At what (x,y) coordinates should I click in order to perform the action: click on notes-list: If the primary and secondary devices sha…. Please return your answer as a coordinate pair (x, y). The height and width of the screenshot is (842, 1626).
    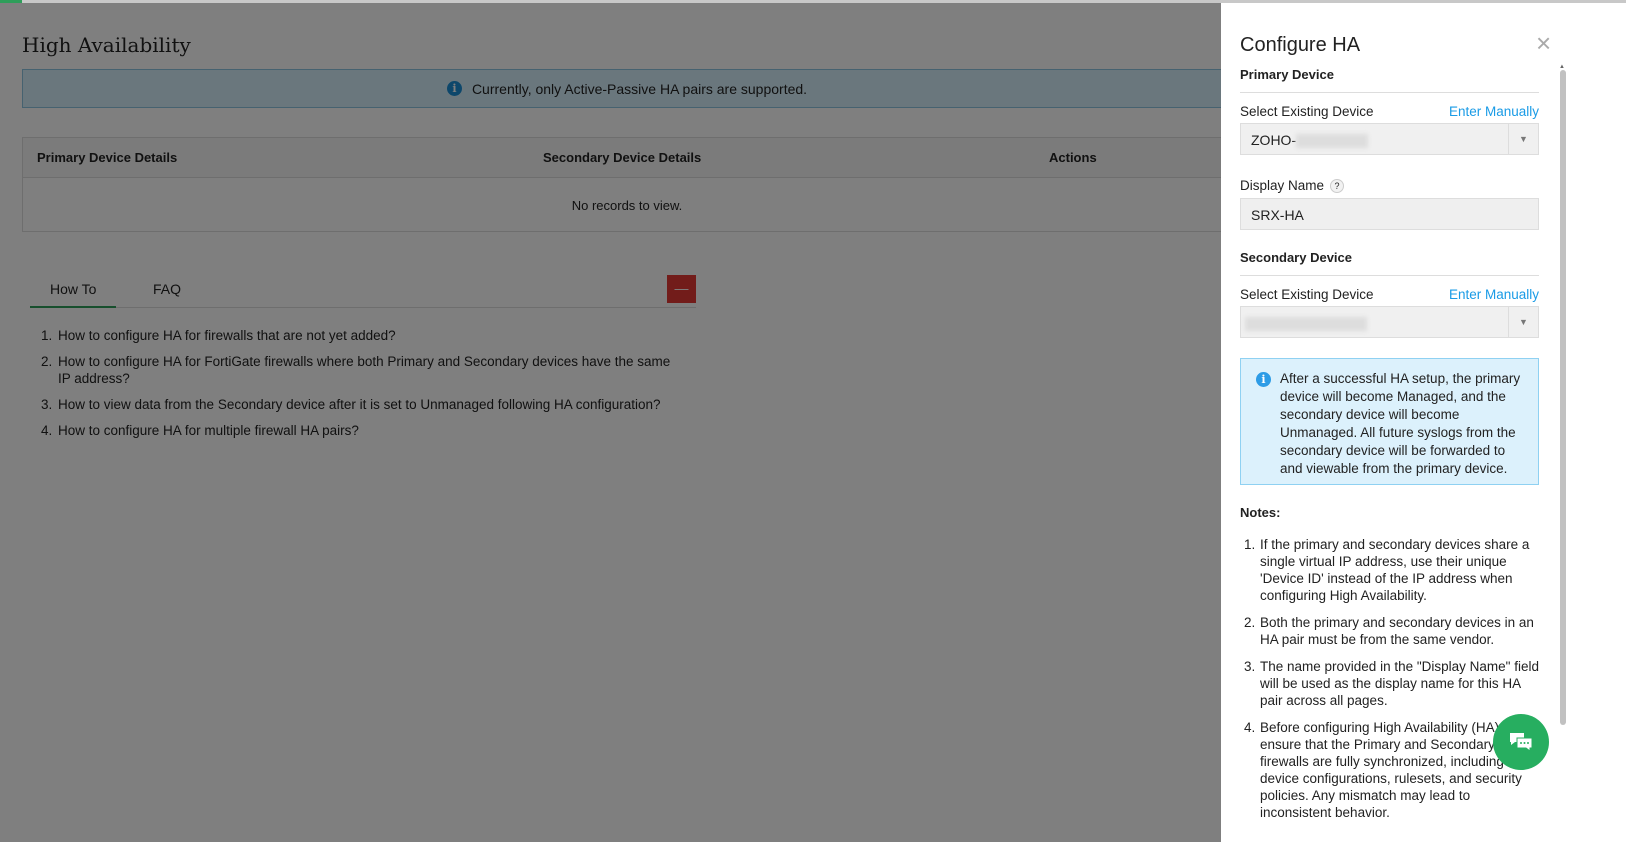
    Looking at the image, I should click on (1400, 683).